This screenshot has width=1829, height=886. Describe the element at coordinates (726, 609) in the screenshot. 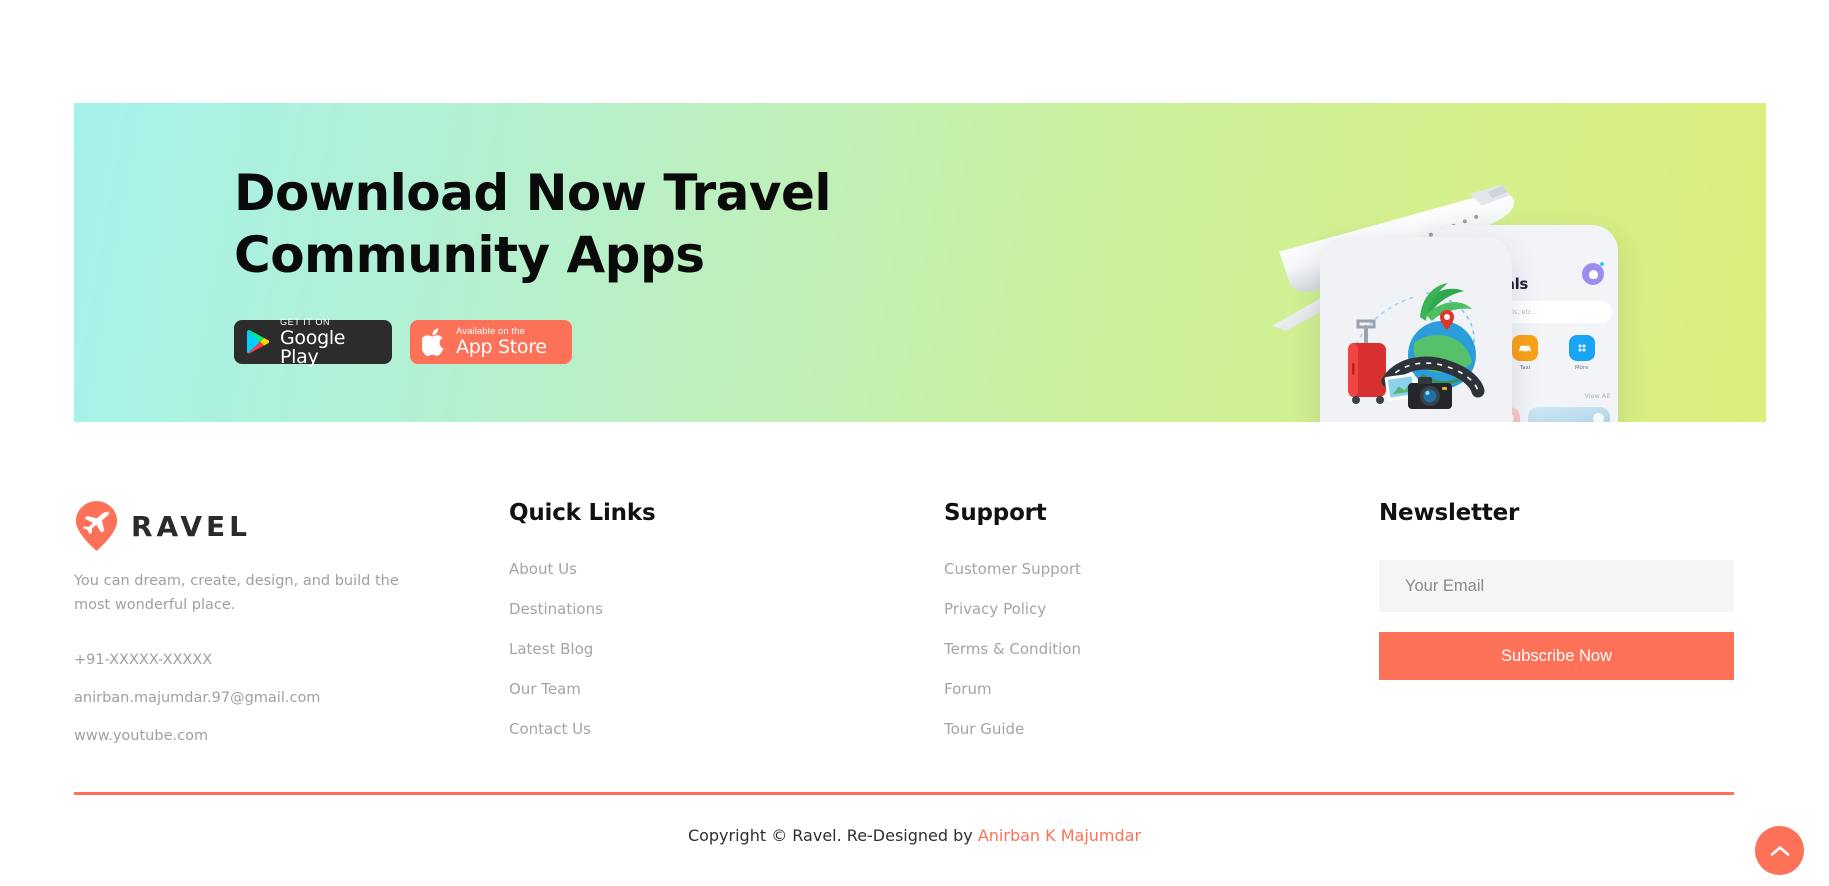

I see `quick-link-destinations: Destinations` at that location.